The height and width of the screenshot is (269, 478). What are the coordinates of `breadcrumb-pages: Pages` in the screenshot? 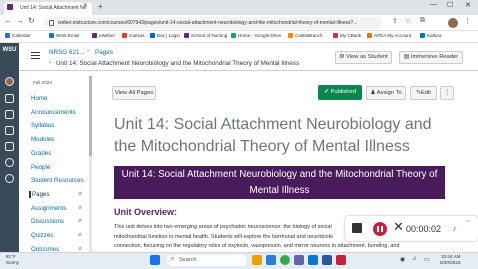 It's located at (104, 52).